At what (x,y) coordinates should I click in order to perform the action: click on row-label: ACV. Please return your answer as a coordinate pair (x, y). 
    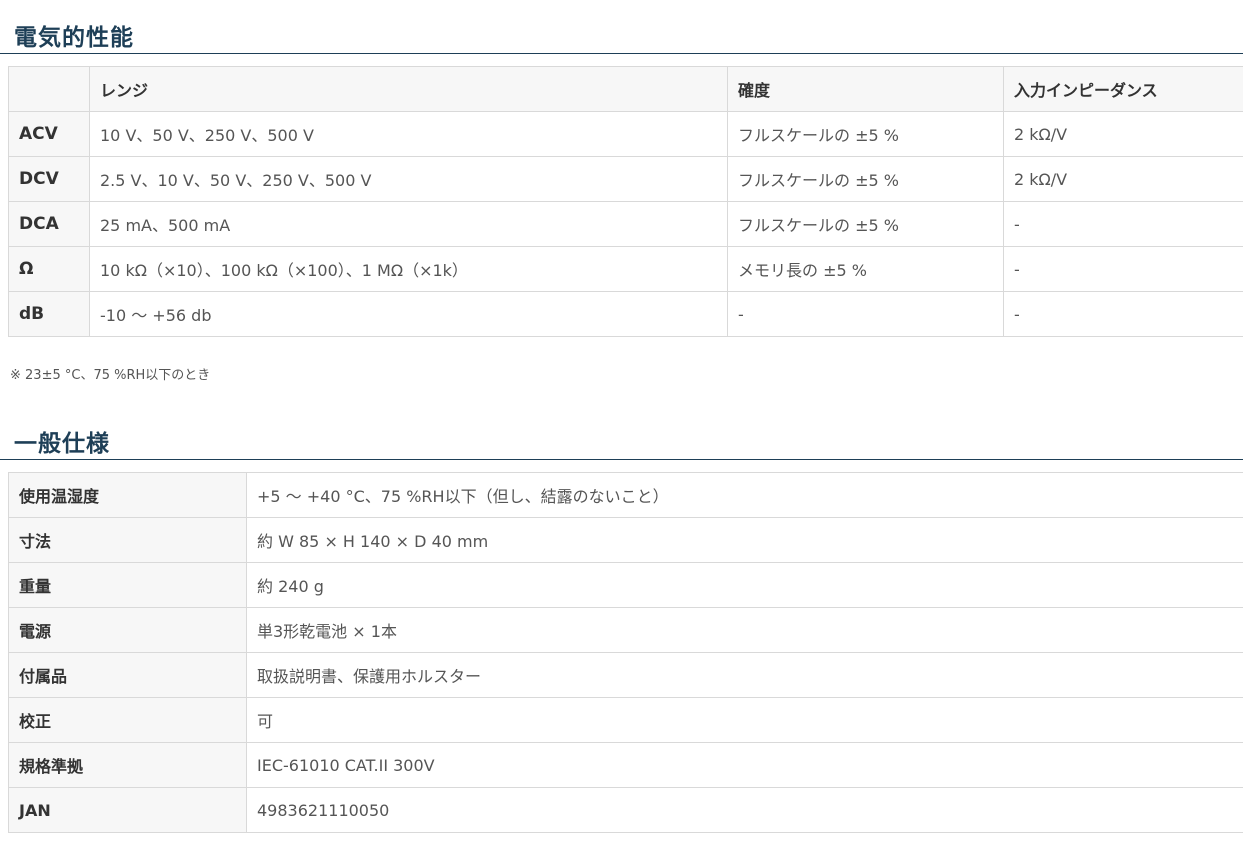
    Looking at the image, I should click on (49, 134).